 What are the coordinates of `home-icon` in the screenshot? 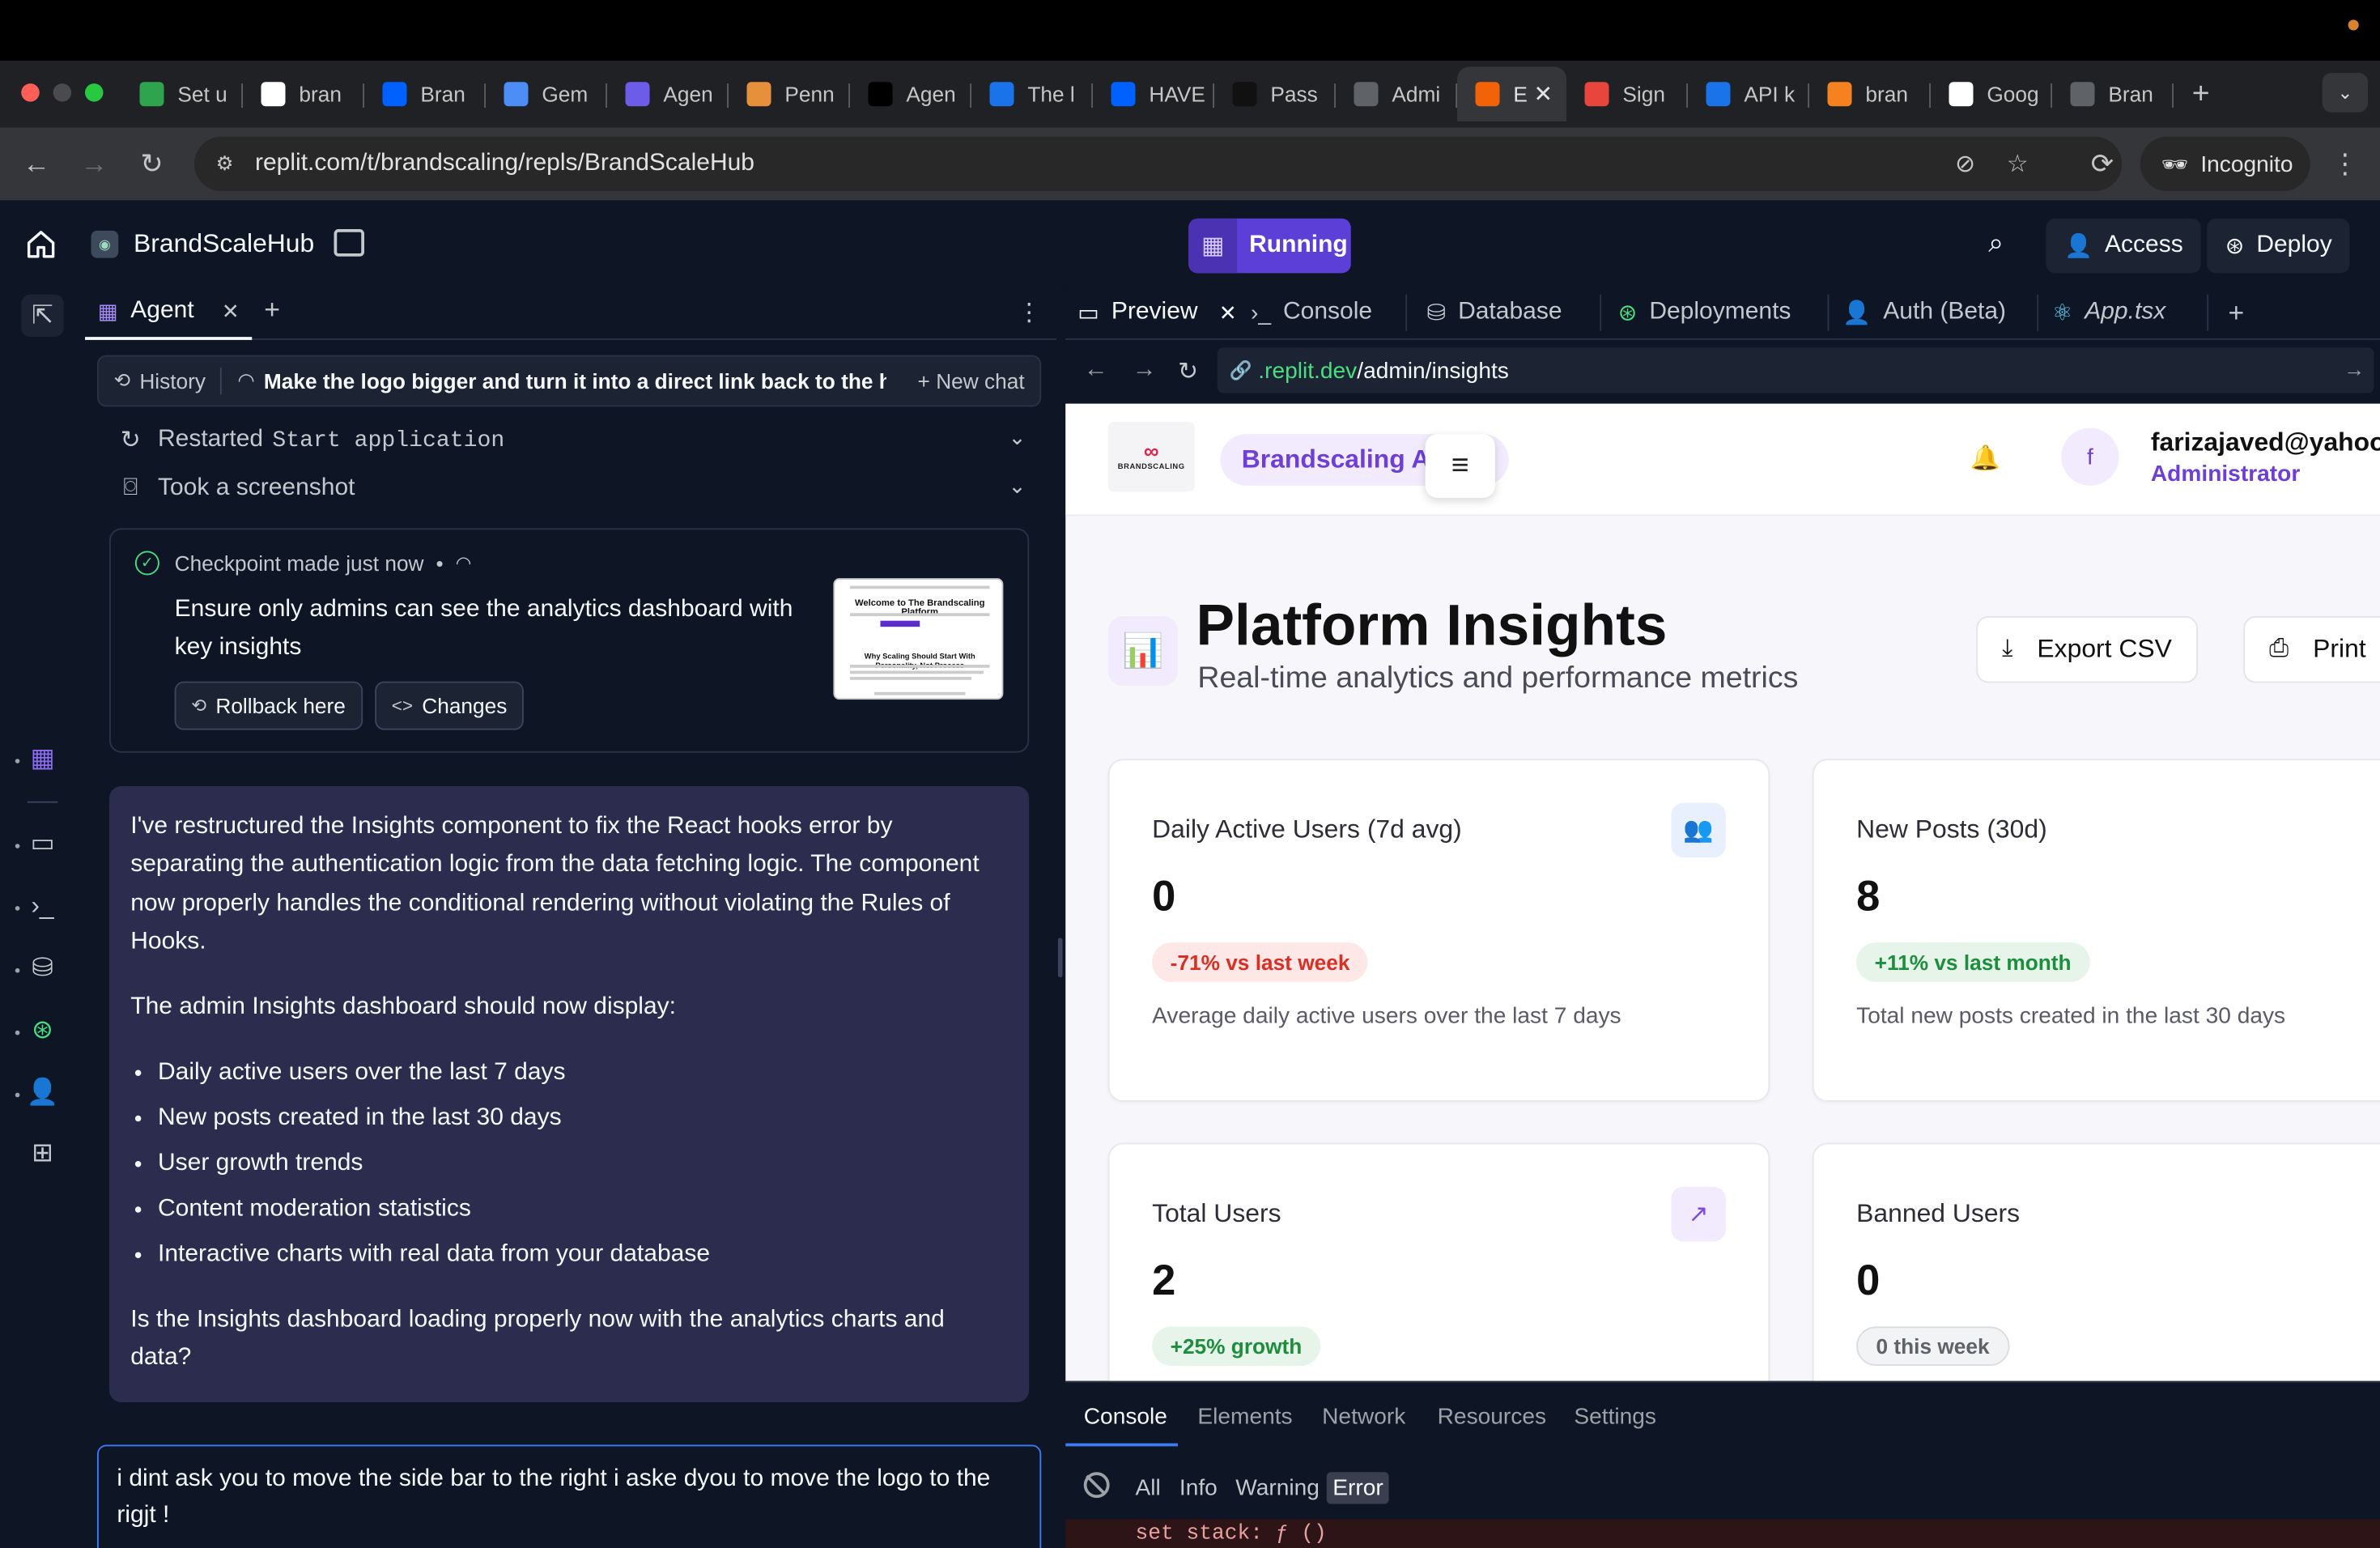 It's located at (40, 244).